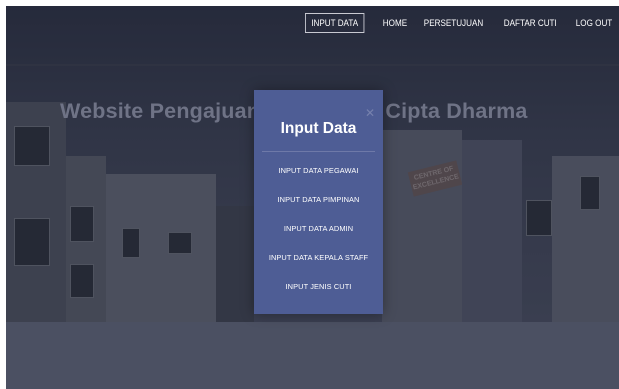  I want to click on link-input-data-pimpinan: INPUT DATA PIMPINAN, so click(318, 209).